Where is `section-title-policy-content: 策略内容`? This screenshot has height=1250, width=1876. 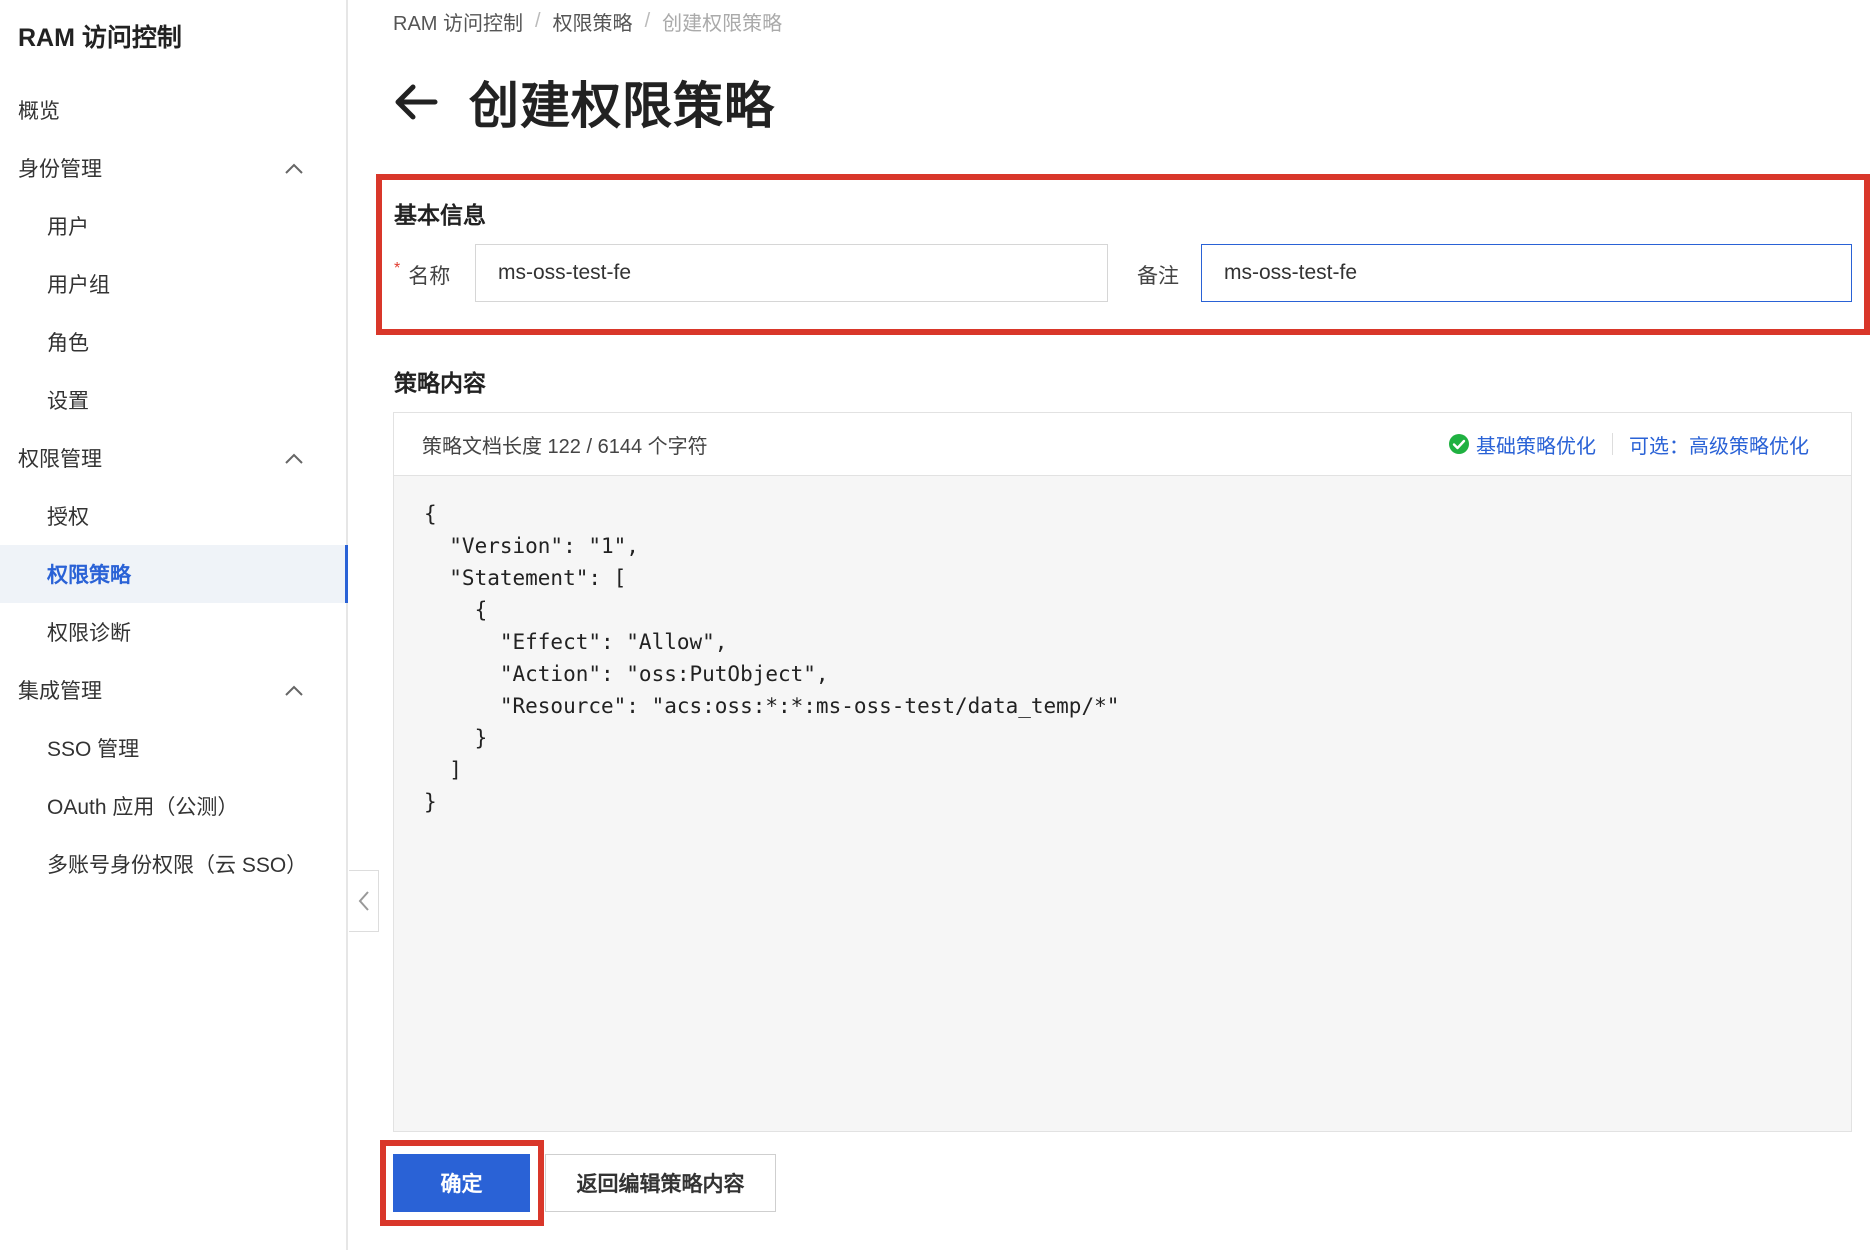
section-title-policy-content: 策略内容 is located at coordinates (440, 383).